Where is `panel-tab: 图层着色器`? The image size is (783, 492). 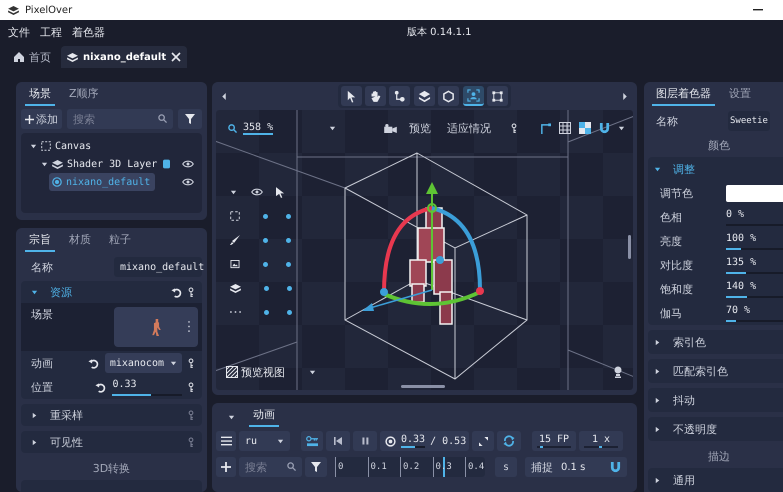 panel-tab: 图层着色器 is located at coordinates (683, 96).